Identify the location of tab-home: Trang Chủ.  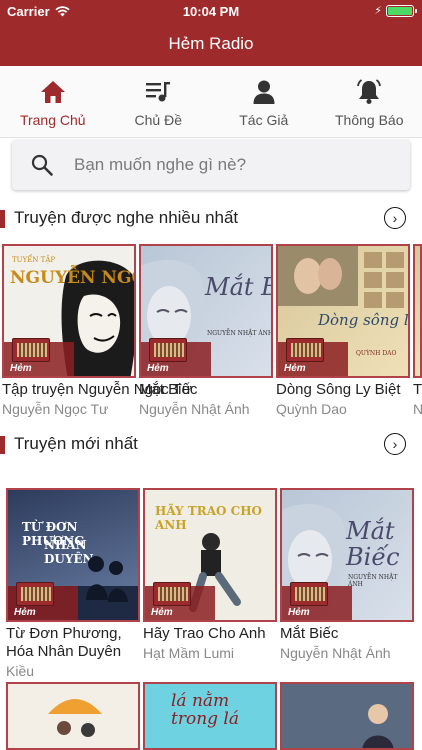
(53, 101).